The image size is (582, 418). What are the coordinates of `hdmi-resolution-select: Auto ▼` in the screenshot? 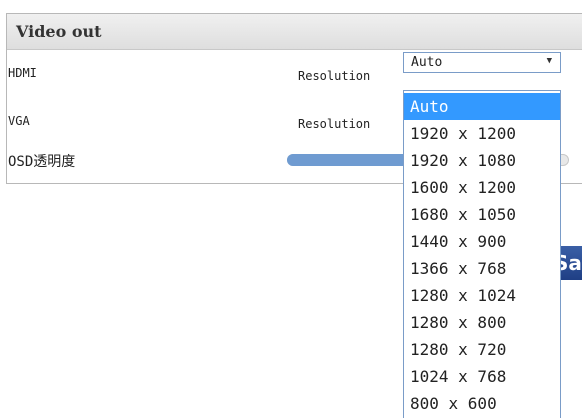 It's located at (482, 62).